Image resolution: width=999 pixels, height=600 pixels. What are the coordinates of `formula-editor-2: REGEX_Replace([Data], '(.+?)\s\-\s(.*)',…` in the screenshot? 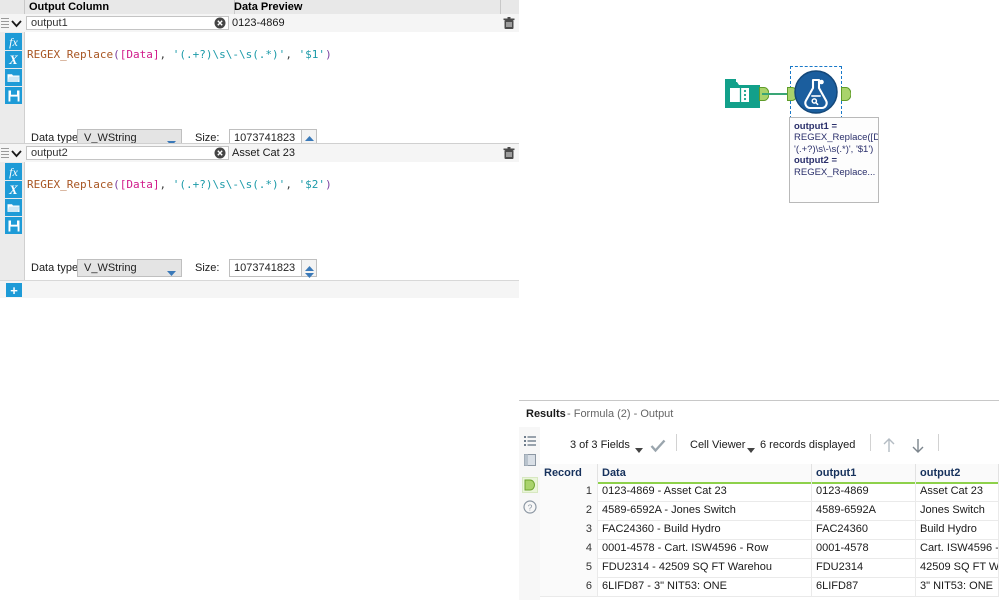 It's located at (272, 209).